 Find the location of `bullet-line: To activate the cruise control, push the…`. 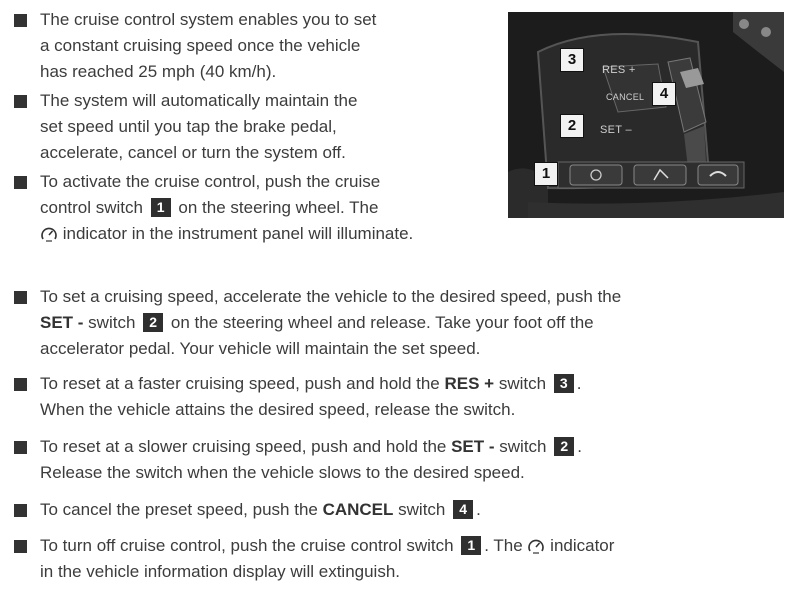

bullet-line: To activate the cruise control, push the… is located at coordinates (226, 182).